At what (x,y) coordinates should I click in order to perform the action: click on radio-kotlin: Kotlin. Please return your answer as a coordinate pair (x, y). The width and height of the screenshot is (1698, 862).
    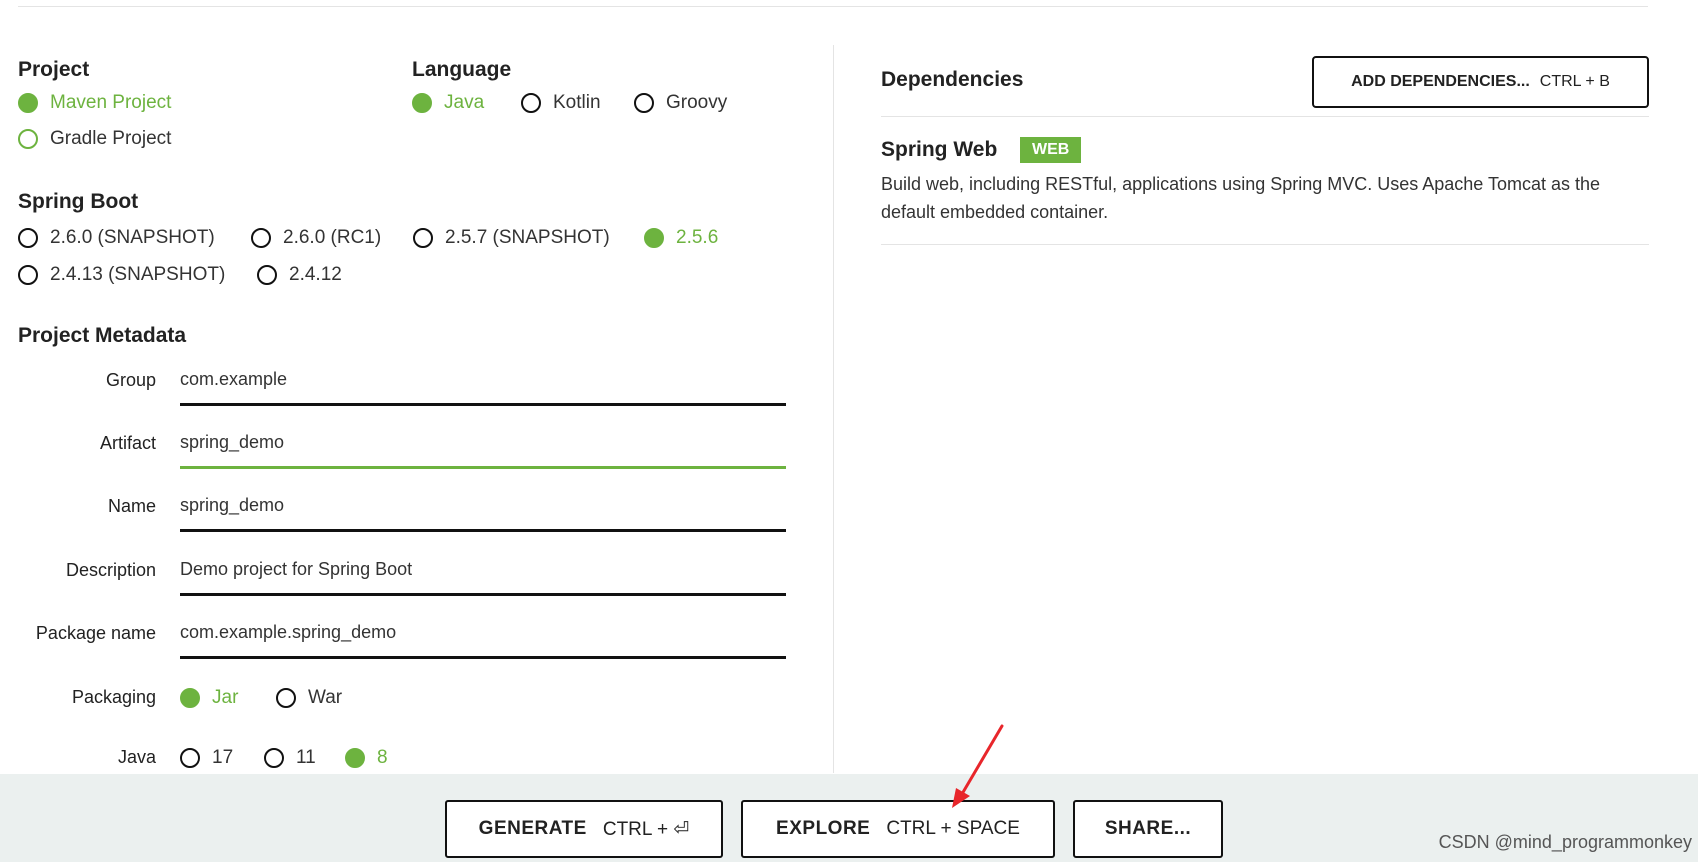
    Looking at the image, I should click on (561, 103).